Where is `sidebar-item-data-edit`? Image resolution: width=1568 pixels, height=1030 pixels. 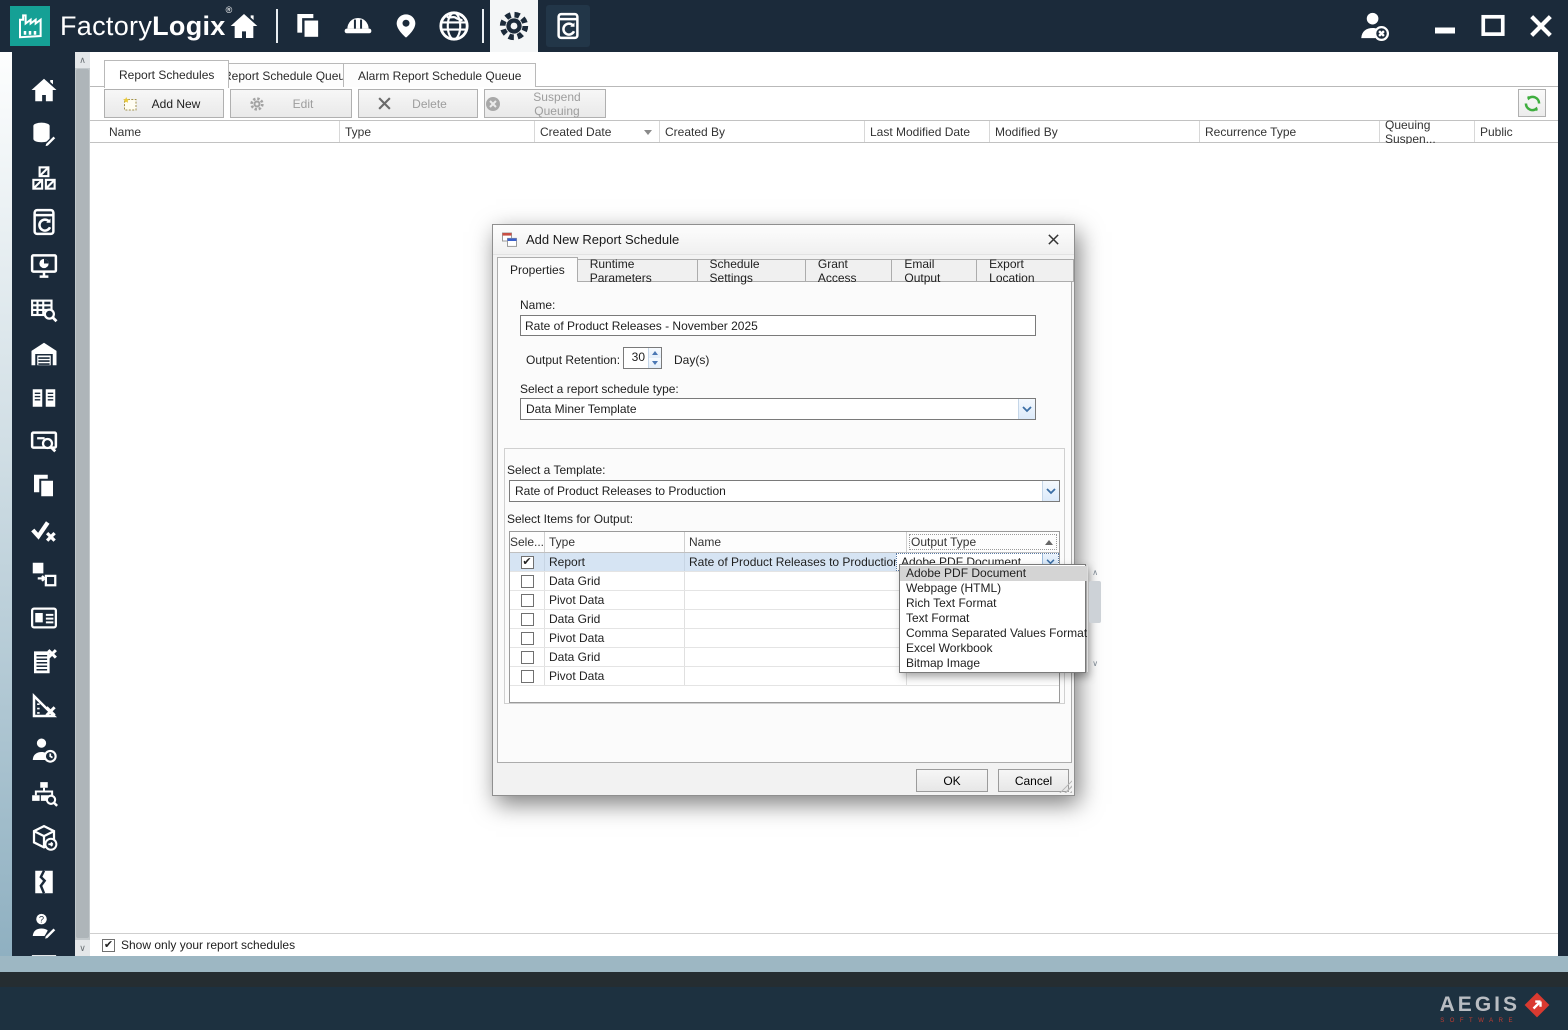 sidebar-item-data-edit is located at coordinates (44, 134).